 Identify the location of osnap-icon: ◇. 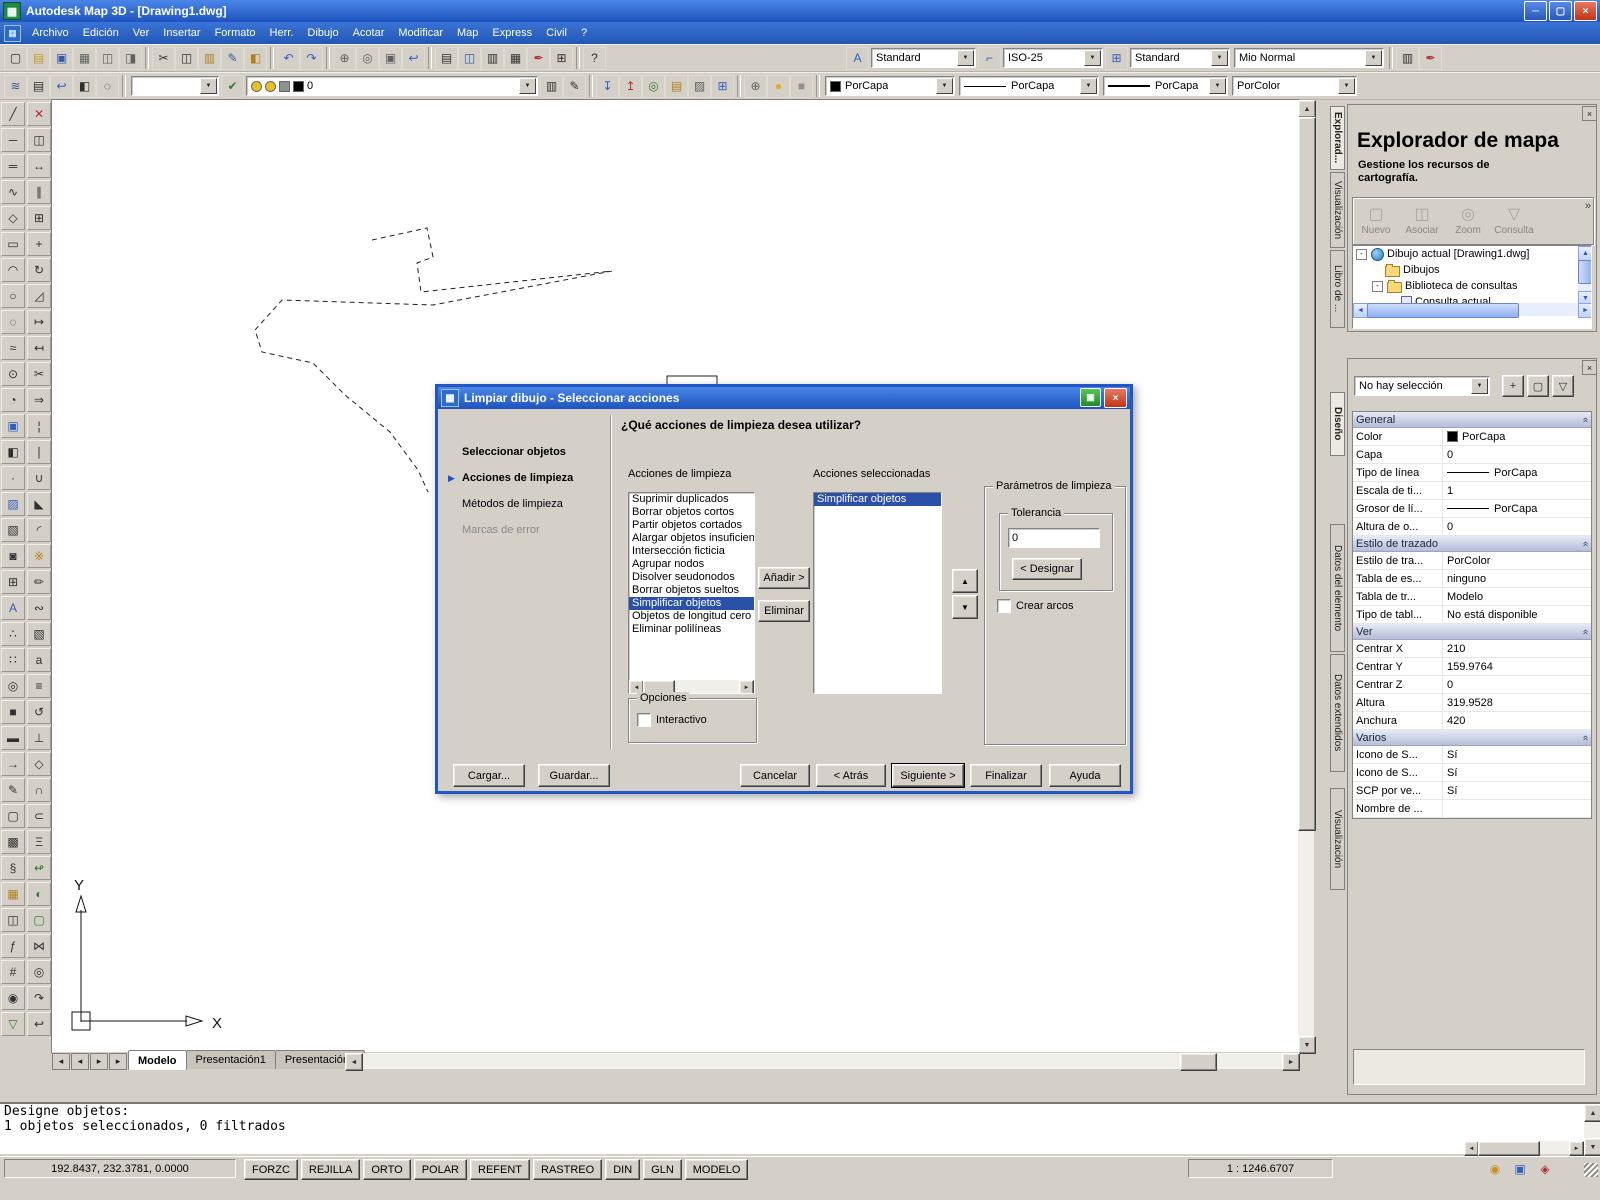
(39, 764).